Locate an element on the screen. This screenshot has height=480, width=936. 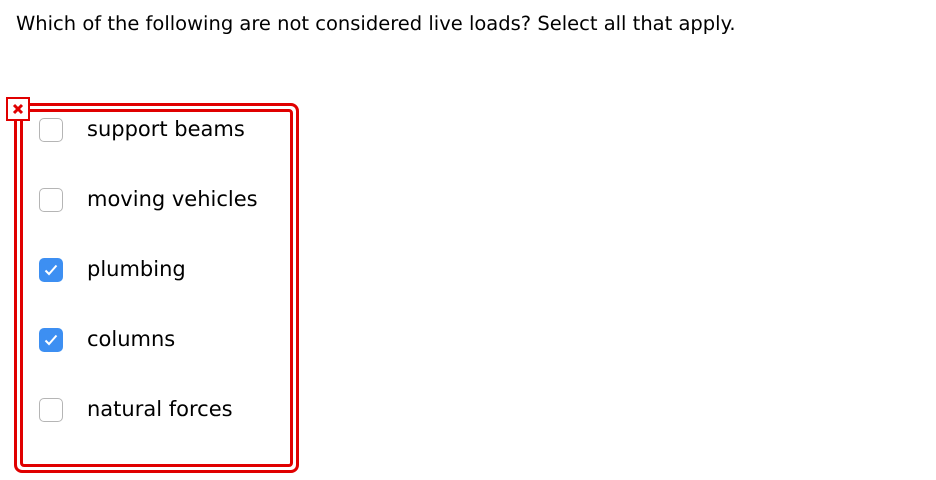
option-label: natural forces is located at coordinates (160, 410).